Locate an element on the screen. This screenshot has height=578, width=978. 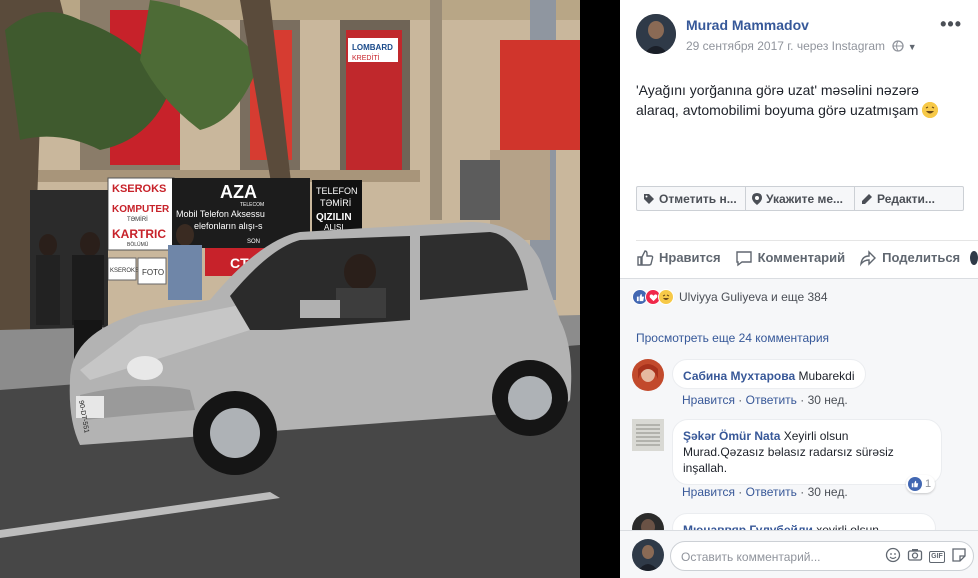
sign-temiri: TƏMİRİ is located at coordinates (137, 219).